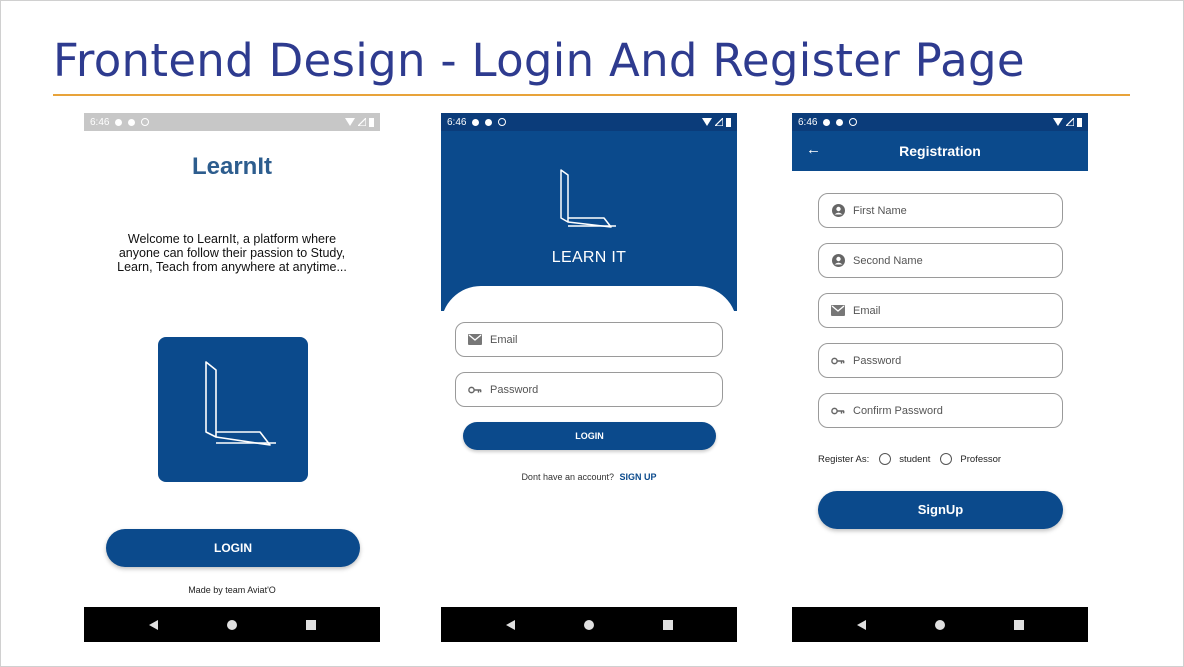  What do you see at coordinates (946, 459) in the screenshot?
I see `professor-radio` at bounding box center [946, 459].